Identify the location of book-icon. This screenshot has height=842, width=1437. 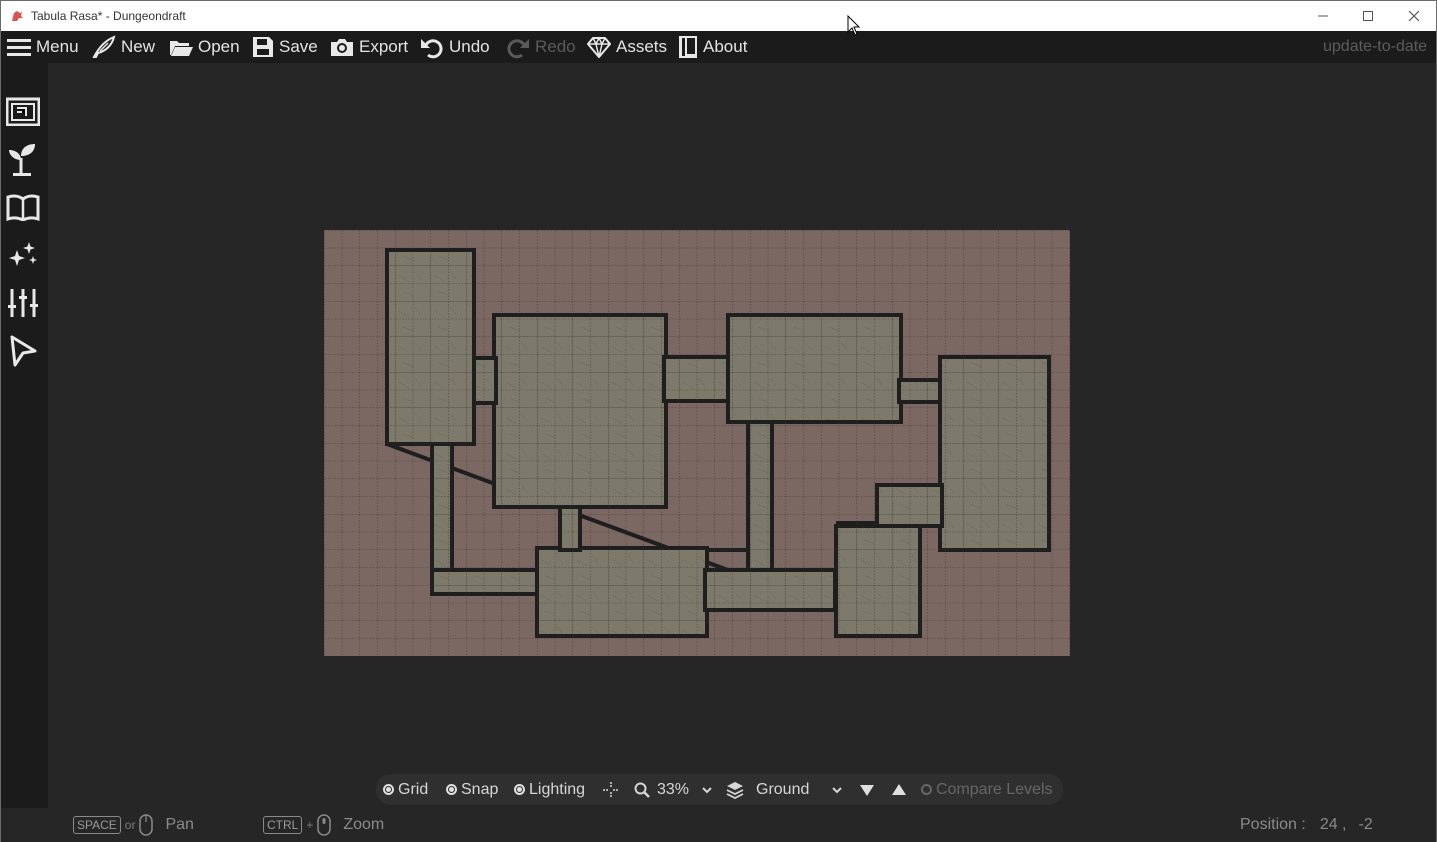
(688, 47).